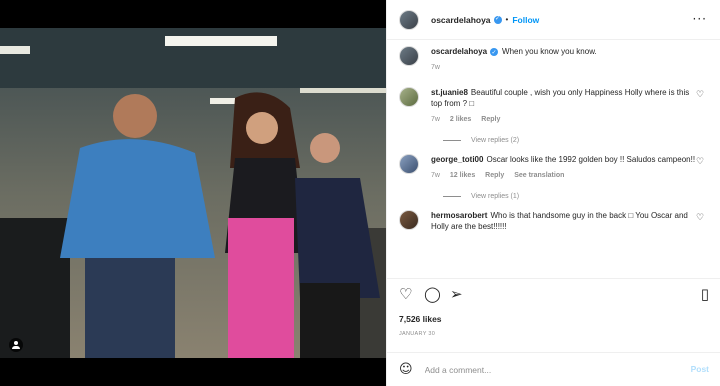 This screenshot has height=386, width=720. What do you see at coordinates (576, 140) in the screenshot?
I see `view-replies-button: View replies (2)` at bounding box center [576, 140].